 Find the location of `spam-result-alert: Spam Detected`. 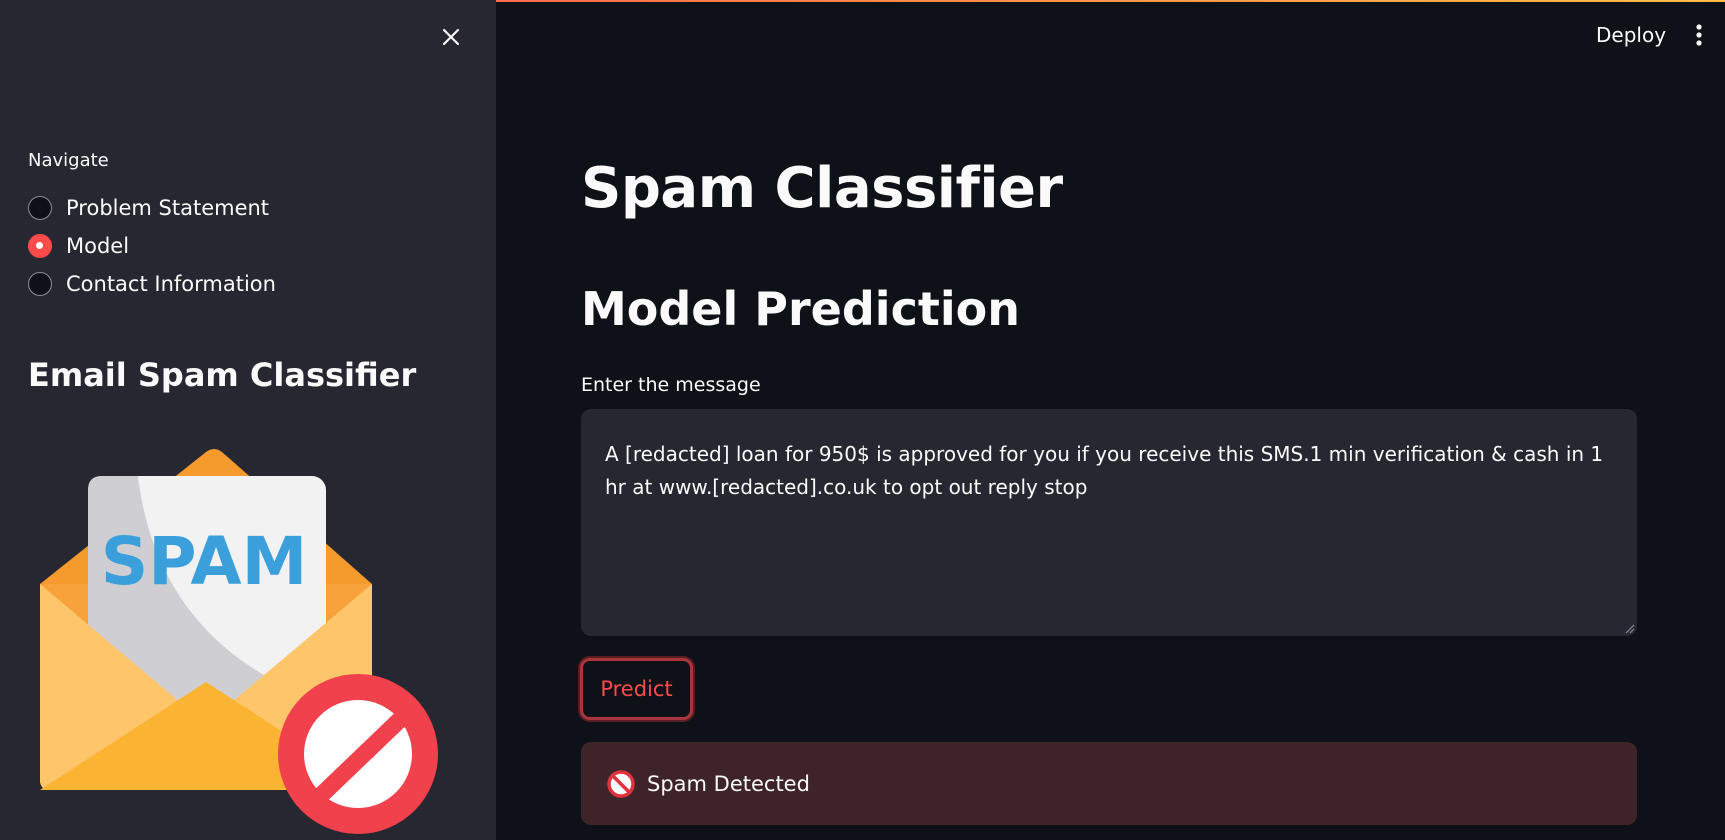

spam-result-alert: Spam Detected is located at coordinates (1109, 783).